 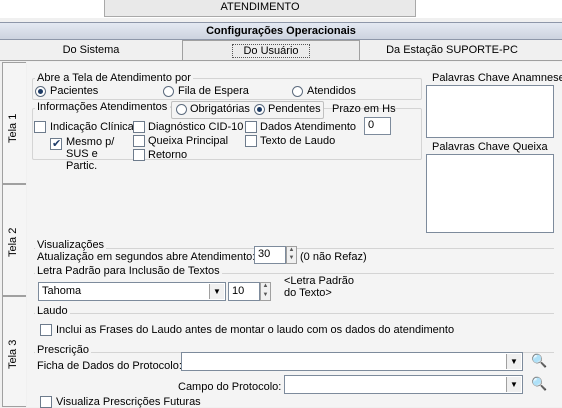 I want to click on chk-retorno, so click(x=139, y=155).